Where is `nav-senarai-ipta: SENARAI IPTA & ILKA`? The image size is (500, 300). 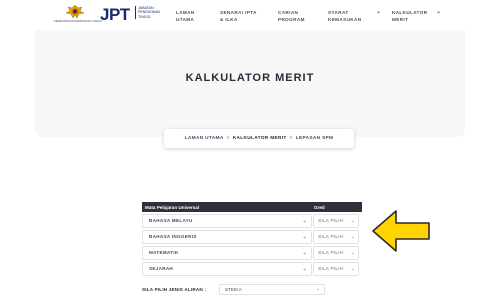
nav-senarai-ipta: SENARAI IPTA & ILKA is located at coordinates (240, 16).